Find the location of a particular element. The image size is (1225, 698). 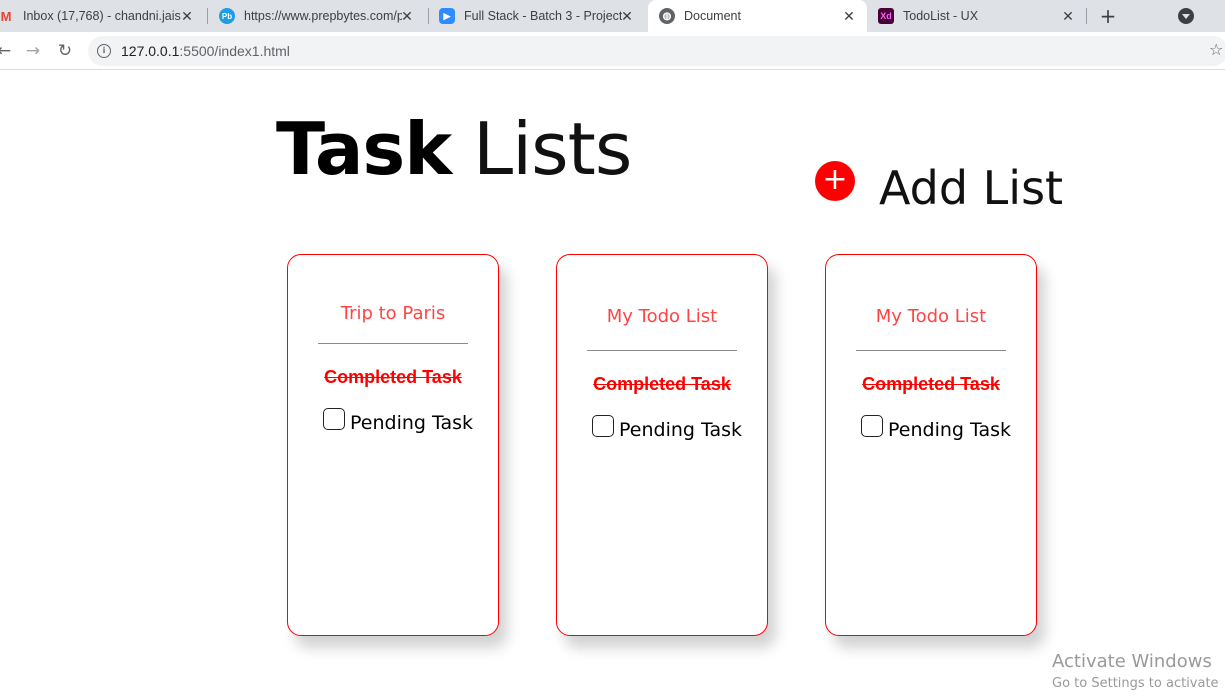

tab-zoom: ▶ Full Stack - Batch 3 - Project D ✕ is located at coordinates (537, 16).